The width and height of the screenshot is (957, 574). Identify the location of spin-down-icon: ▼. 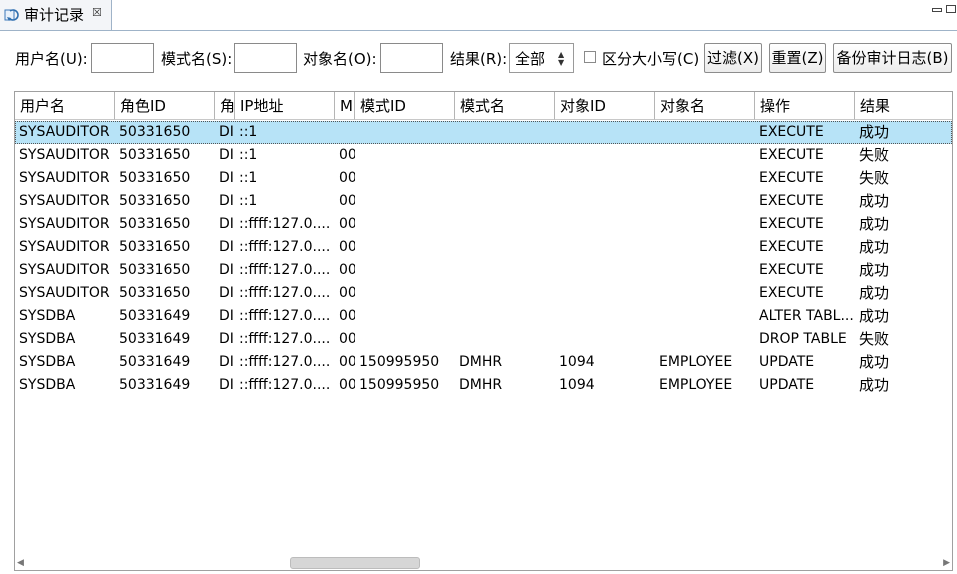
(561, 63).